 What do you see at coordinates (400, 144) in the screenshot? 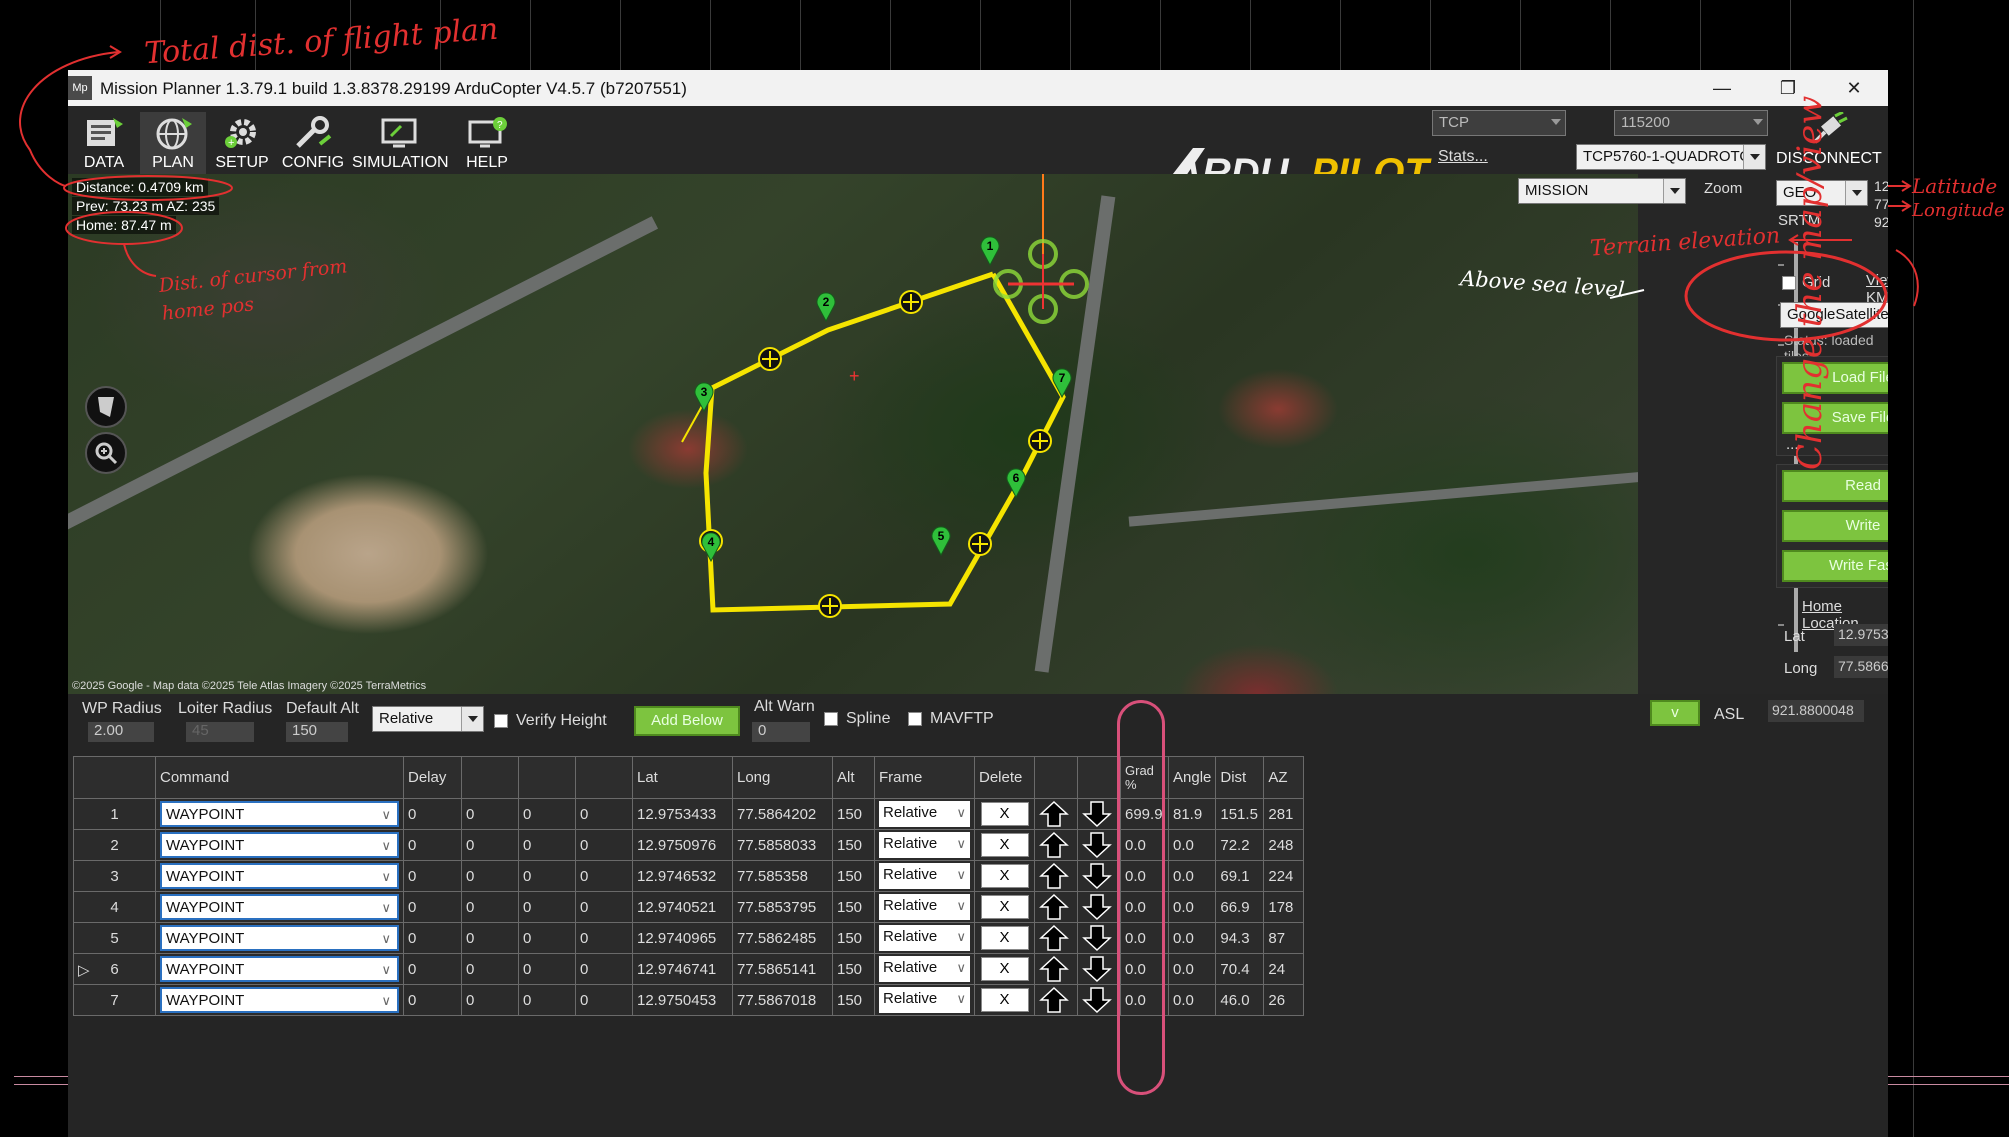
I see `nav-simulation-button: SIMULATION` at bounding box center [400, 144].